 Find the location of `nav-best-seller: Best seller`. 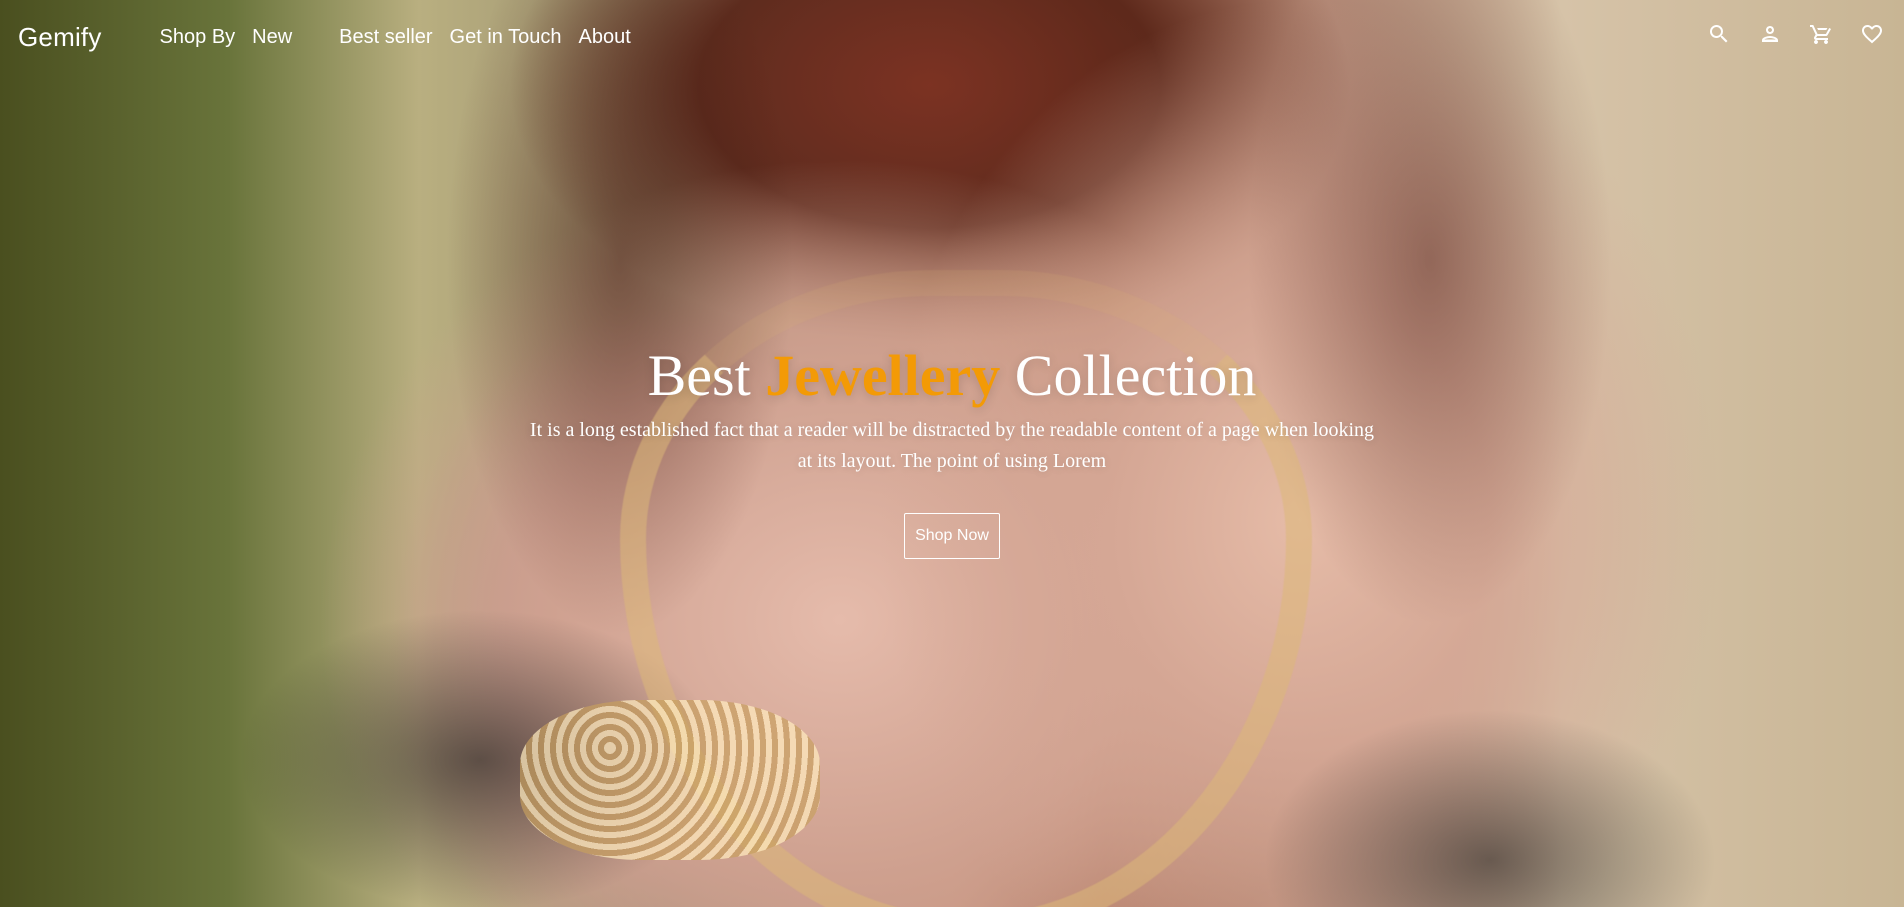

nav-best-seller: Best seller is located at coordinates (385, 37).